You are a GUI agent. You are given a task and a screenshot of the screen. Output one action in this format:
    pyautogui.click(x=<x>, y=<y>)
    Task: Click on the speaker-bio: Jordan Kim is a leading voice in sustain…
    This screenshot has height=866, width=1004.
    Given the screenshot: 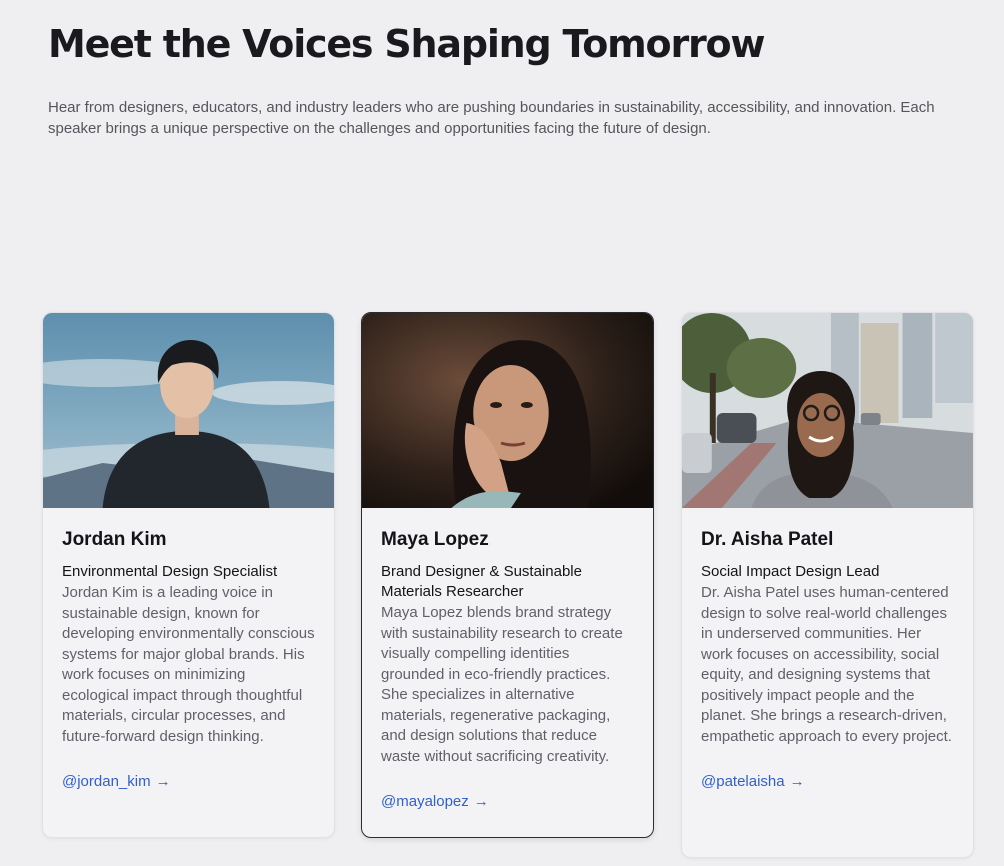 What is the action you would take?
    pyautogui.click(x=188, y=664)
    